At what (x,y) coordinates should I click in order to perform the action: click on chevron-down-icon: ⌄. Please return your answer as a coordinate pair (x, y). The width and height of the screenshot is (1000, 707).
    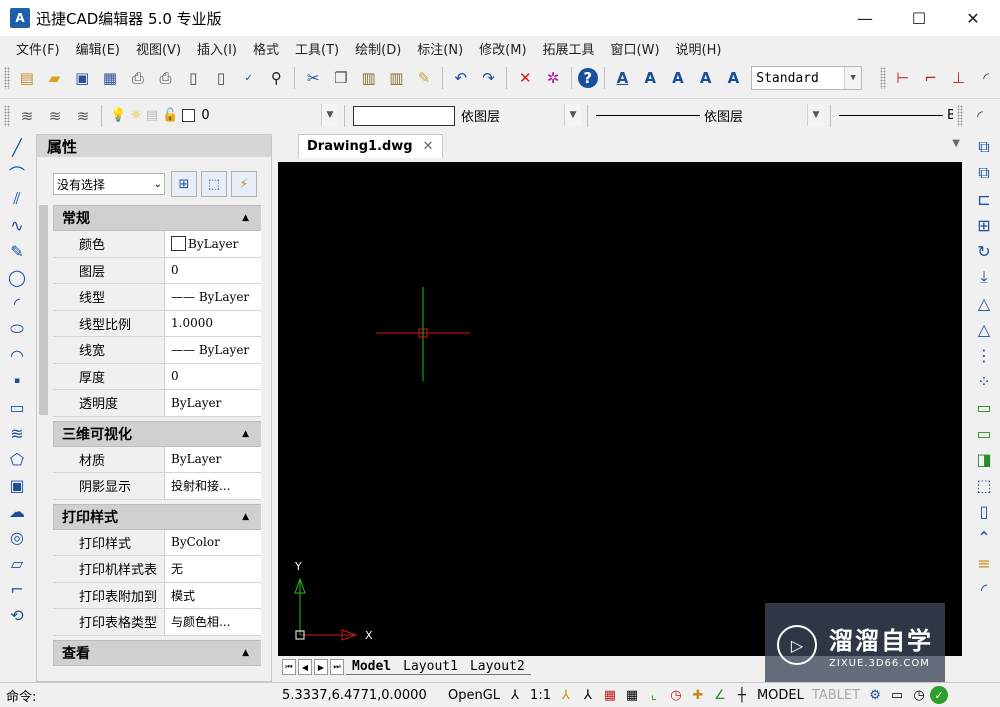
    Looking at the image, I should click on (158, 184).